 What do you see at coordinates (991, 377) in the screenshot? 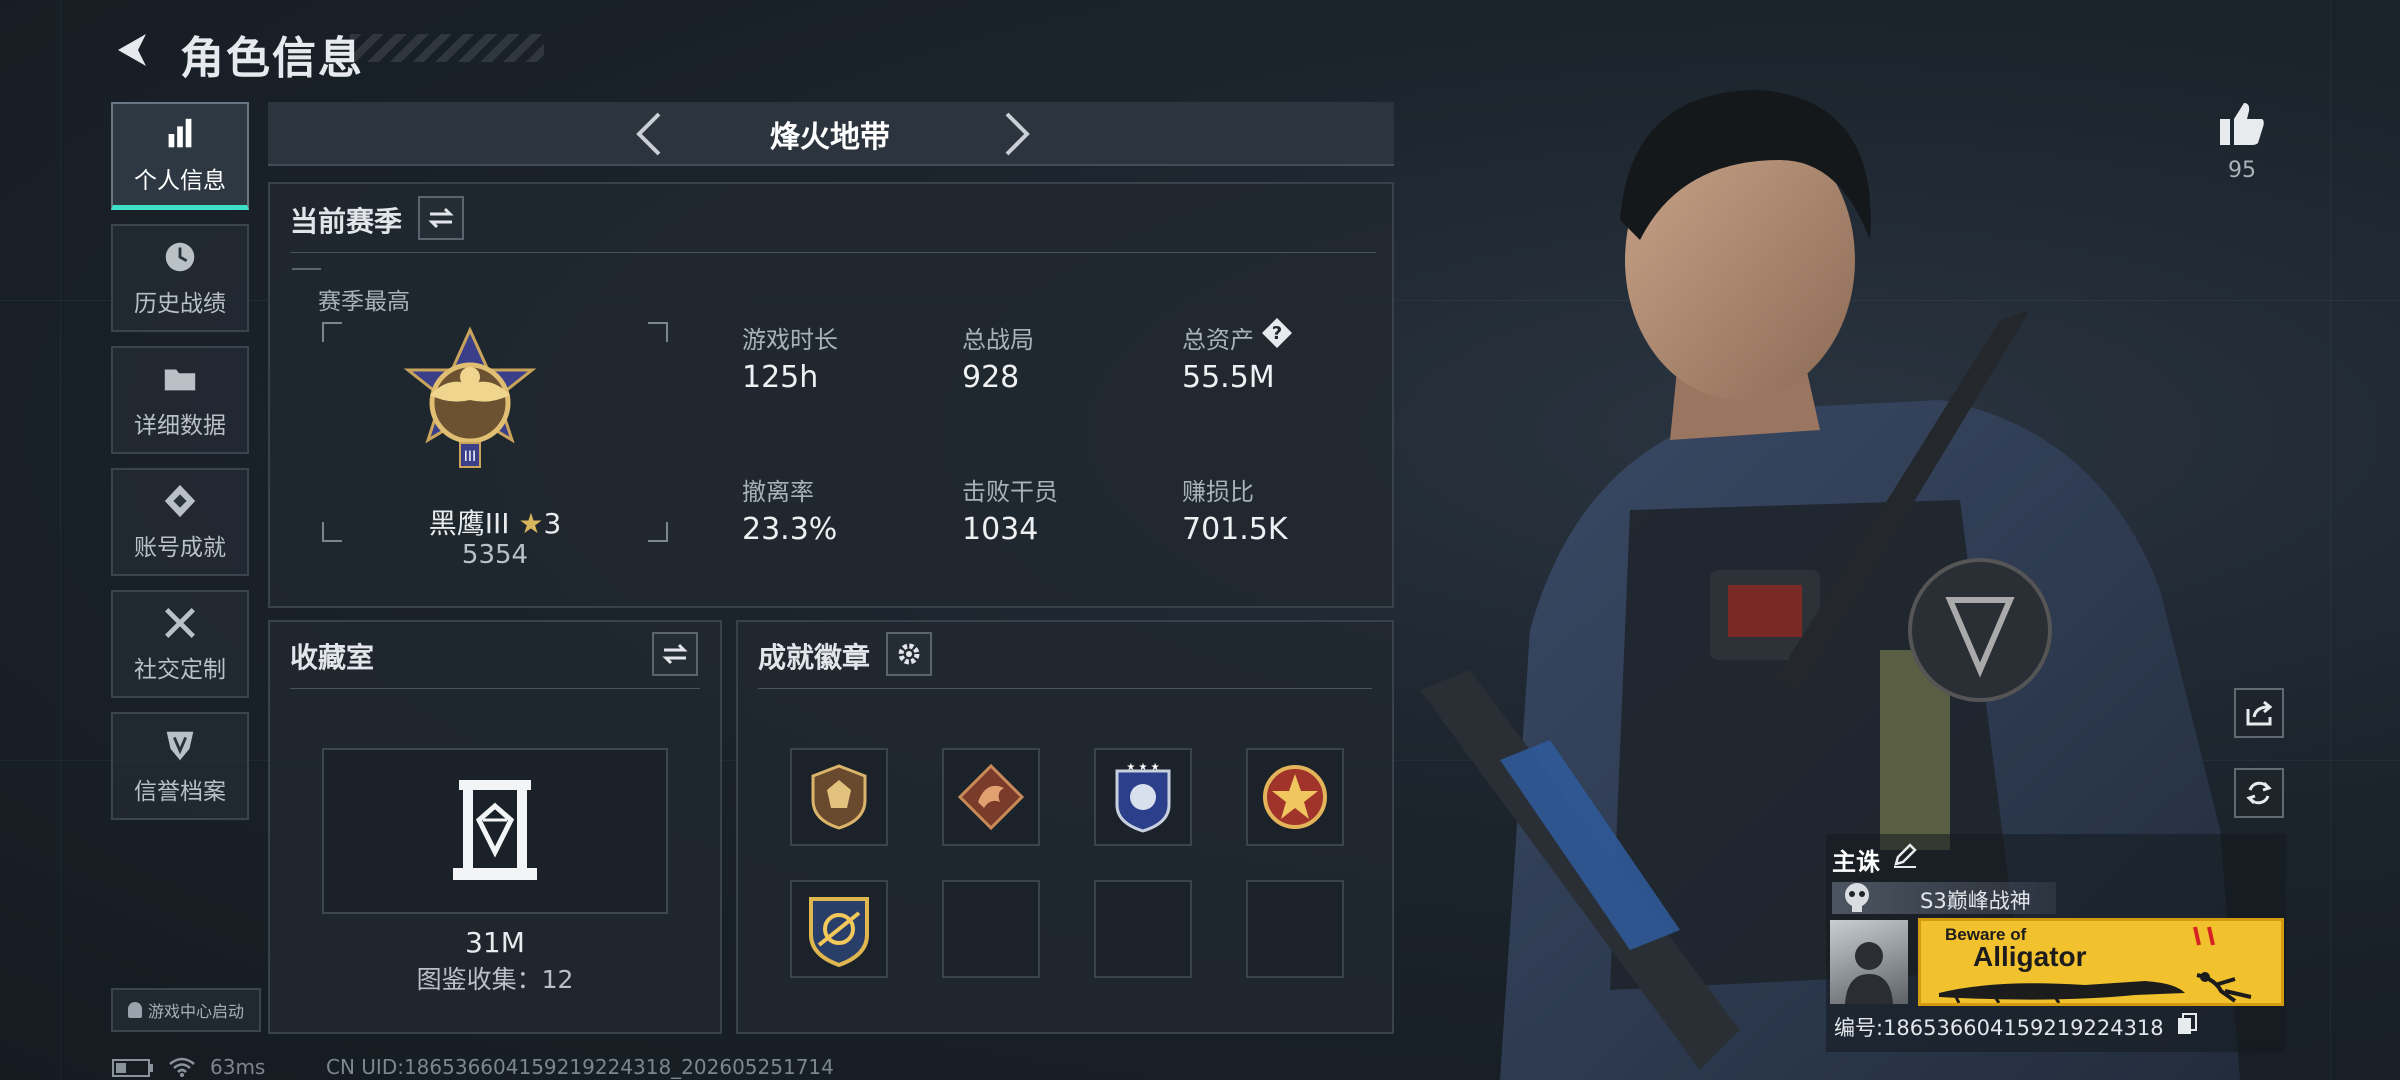
I see `stat-value-total-matches: 928` at bounding box center [991, 377].